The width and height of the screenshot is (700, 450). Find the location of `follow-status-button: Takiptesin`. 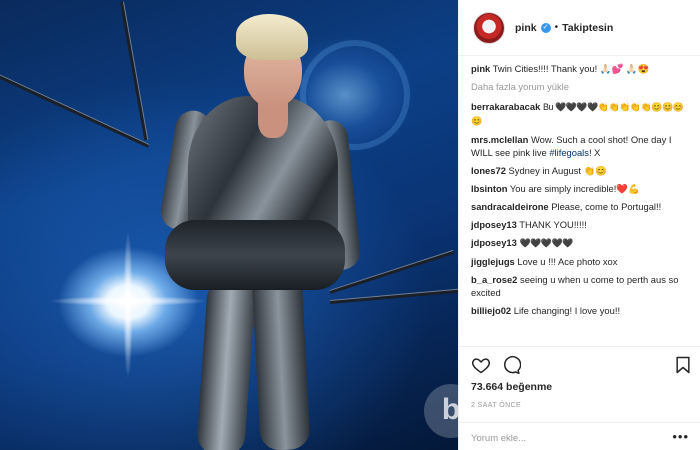

follow-status-button: Takiptesin is located at coordinates (587, 28).